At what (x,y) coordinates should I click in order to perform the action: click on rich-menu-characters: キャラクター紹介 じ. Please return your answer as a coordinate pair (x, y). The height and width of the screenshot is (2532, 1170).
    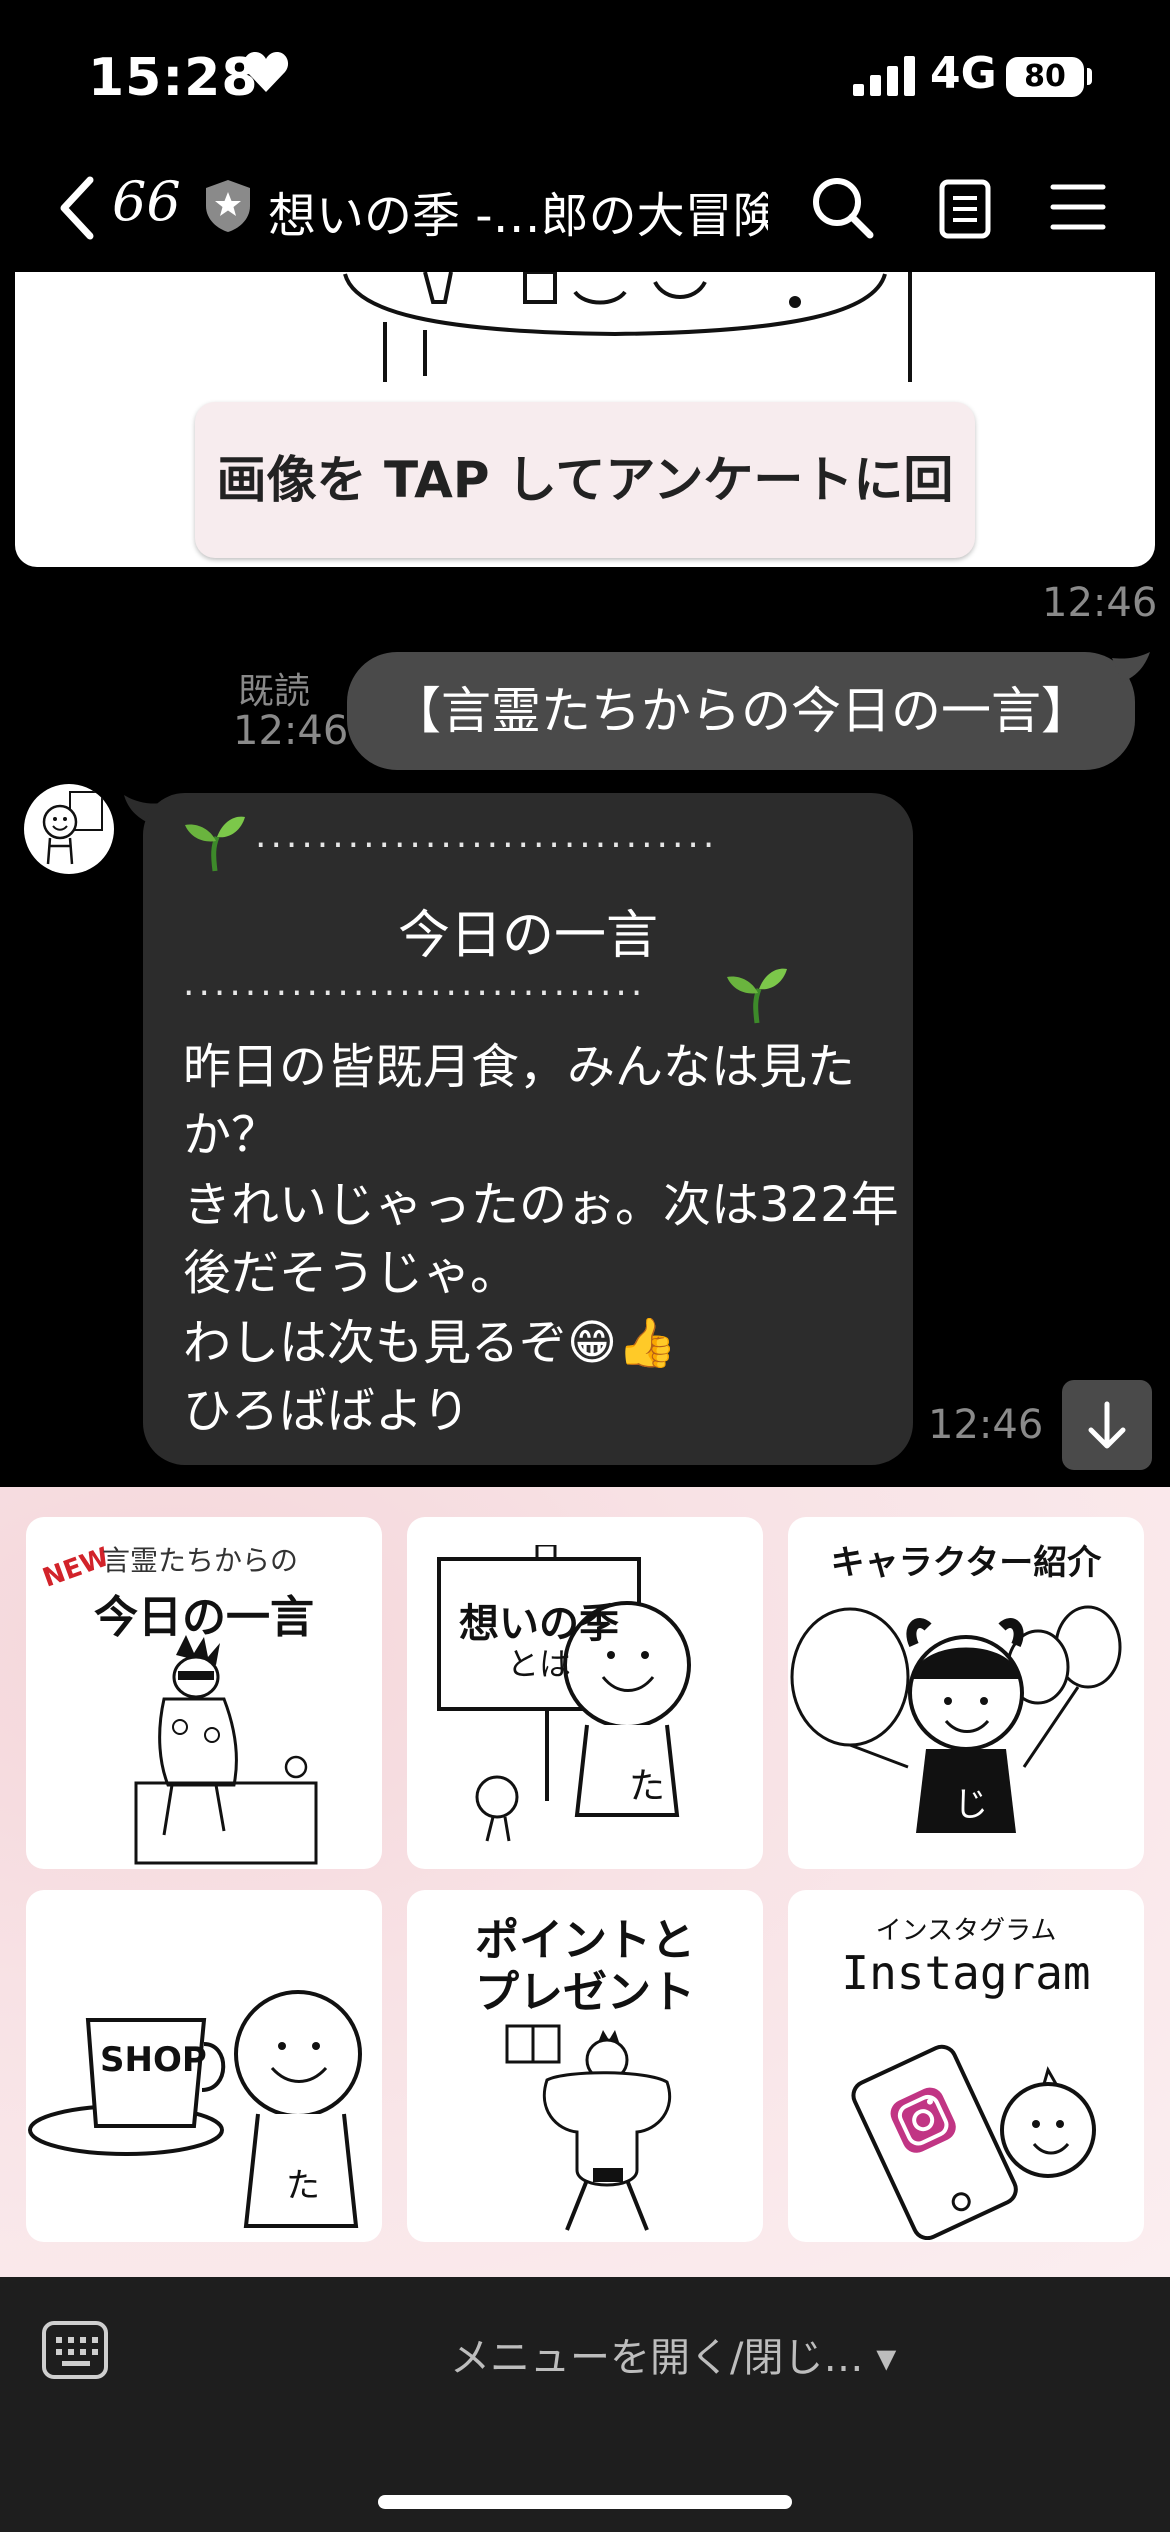
    Looking at the image, I should click on (966, 1693).